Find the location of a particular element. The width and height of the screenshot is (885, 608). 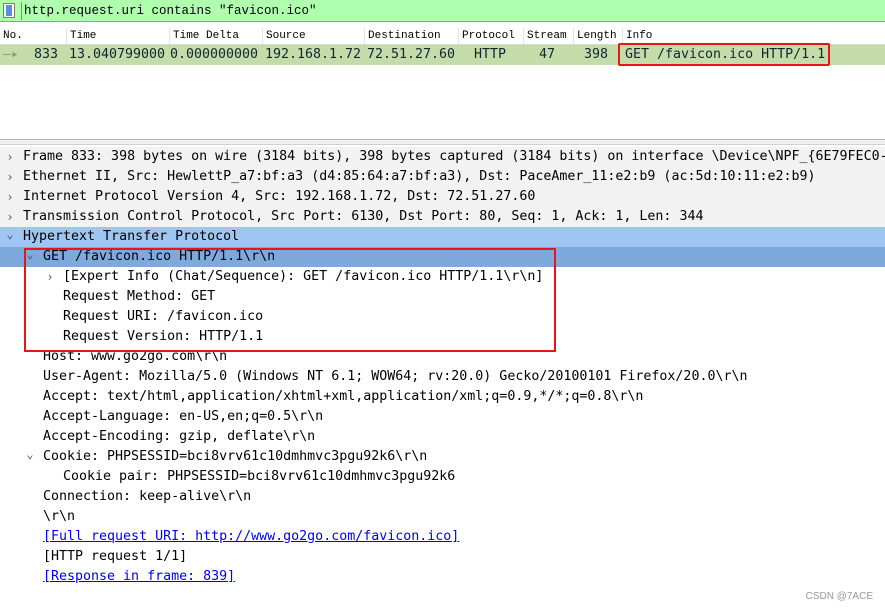

detail-text: Connection: keep-alive\r\n is located at coordinates (147, 496).